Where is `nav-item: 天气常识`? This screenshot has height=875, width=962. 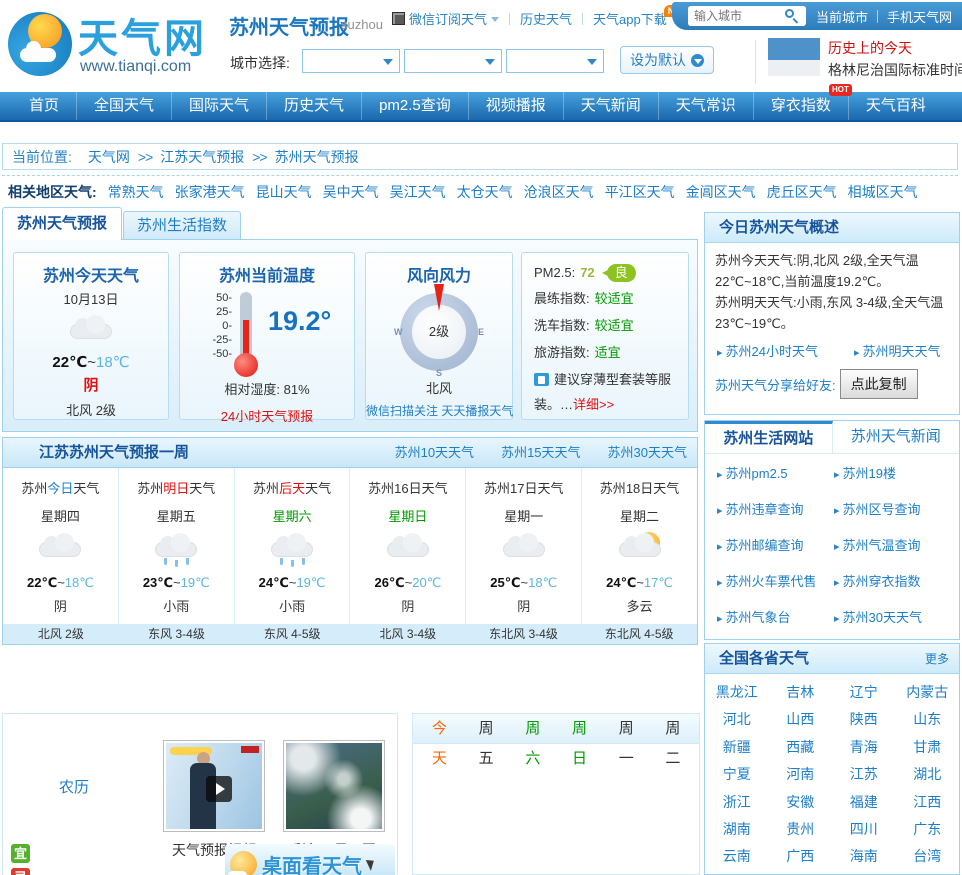
nav-item: 天气常识 is located at coordinates (706, 106).